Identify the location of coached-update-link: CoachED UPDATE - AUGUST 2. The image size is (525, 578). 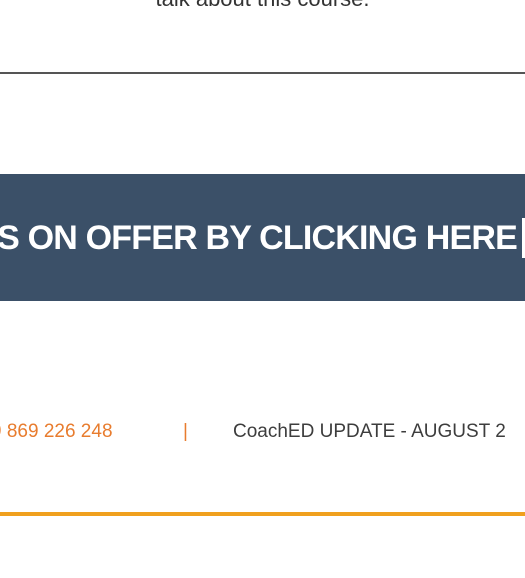
(369, 432).